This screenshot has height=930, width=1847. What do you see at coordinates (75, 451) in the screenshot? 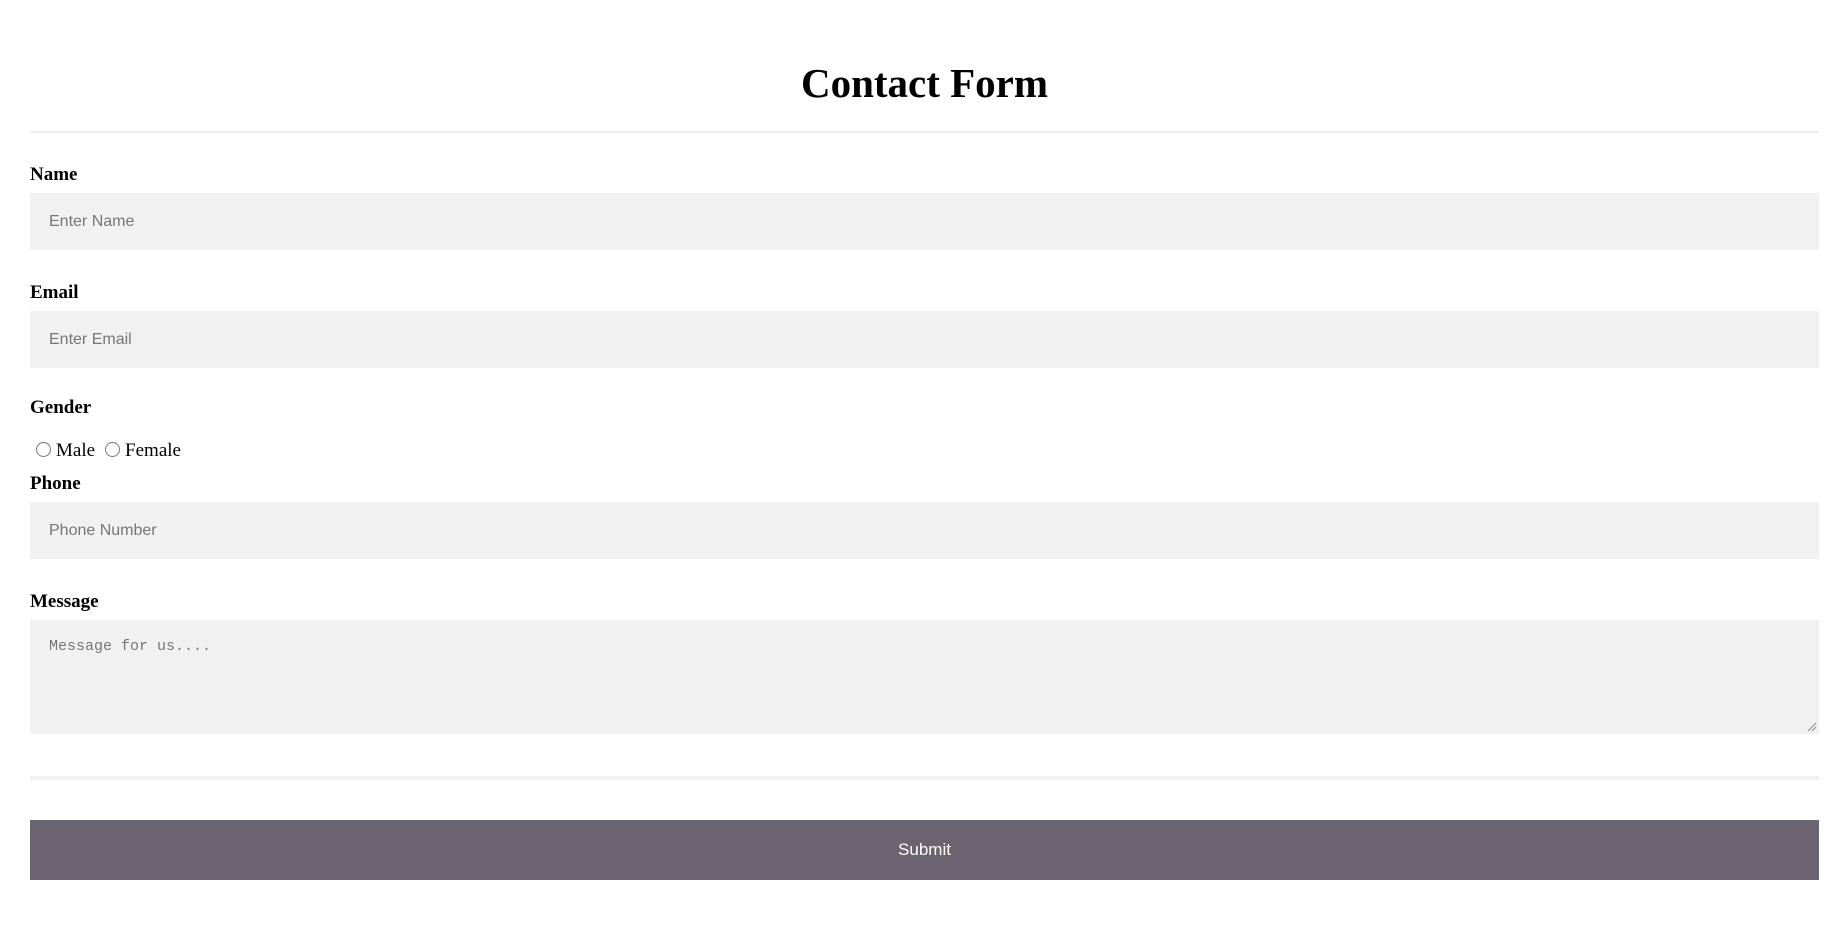
I see `male-radio-label: Male` at bounding box center [75, 451].